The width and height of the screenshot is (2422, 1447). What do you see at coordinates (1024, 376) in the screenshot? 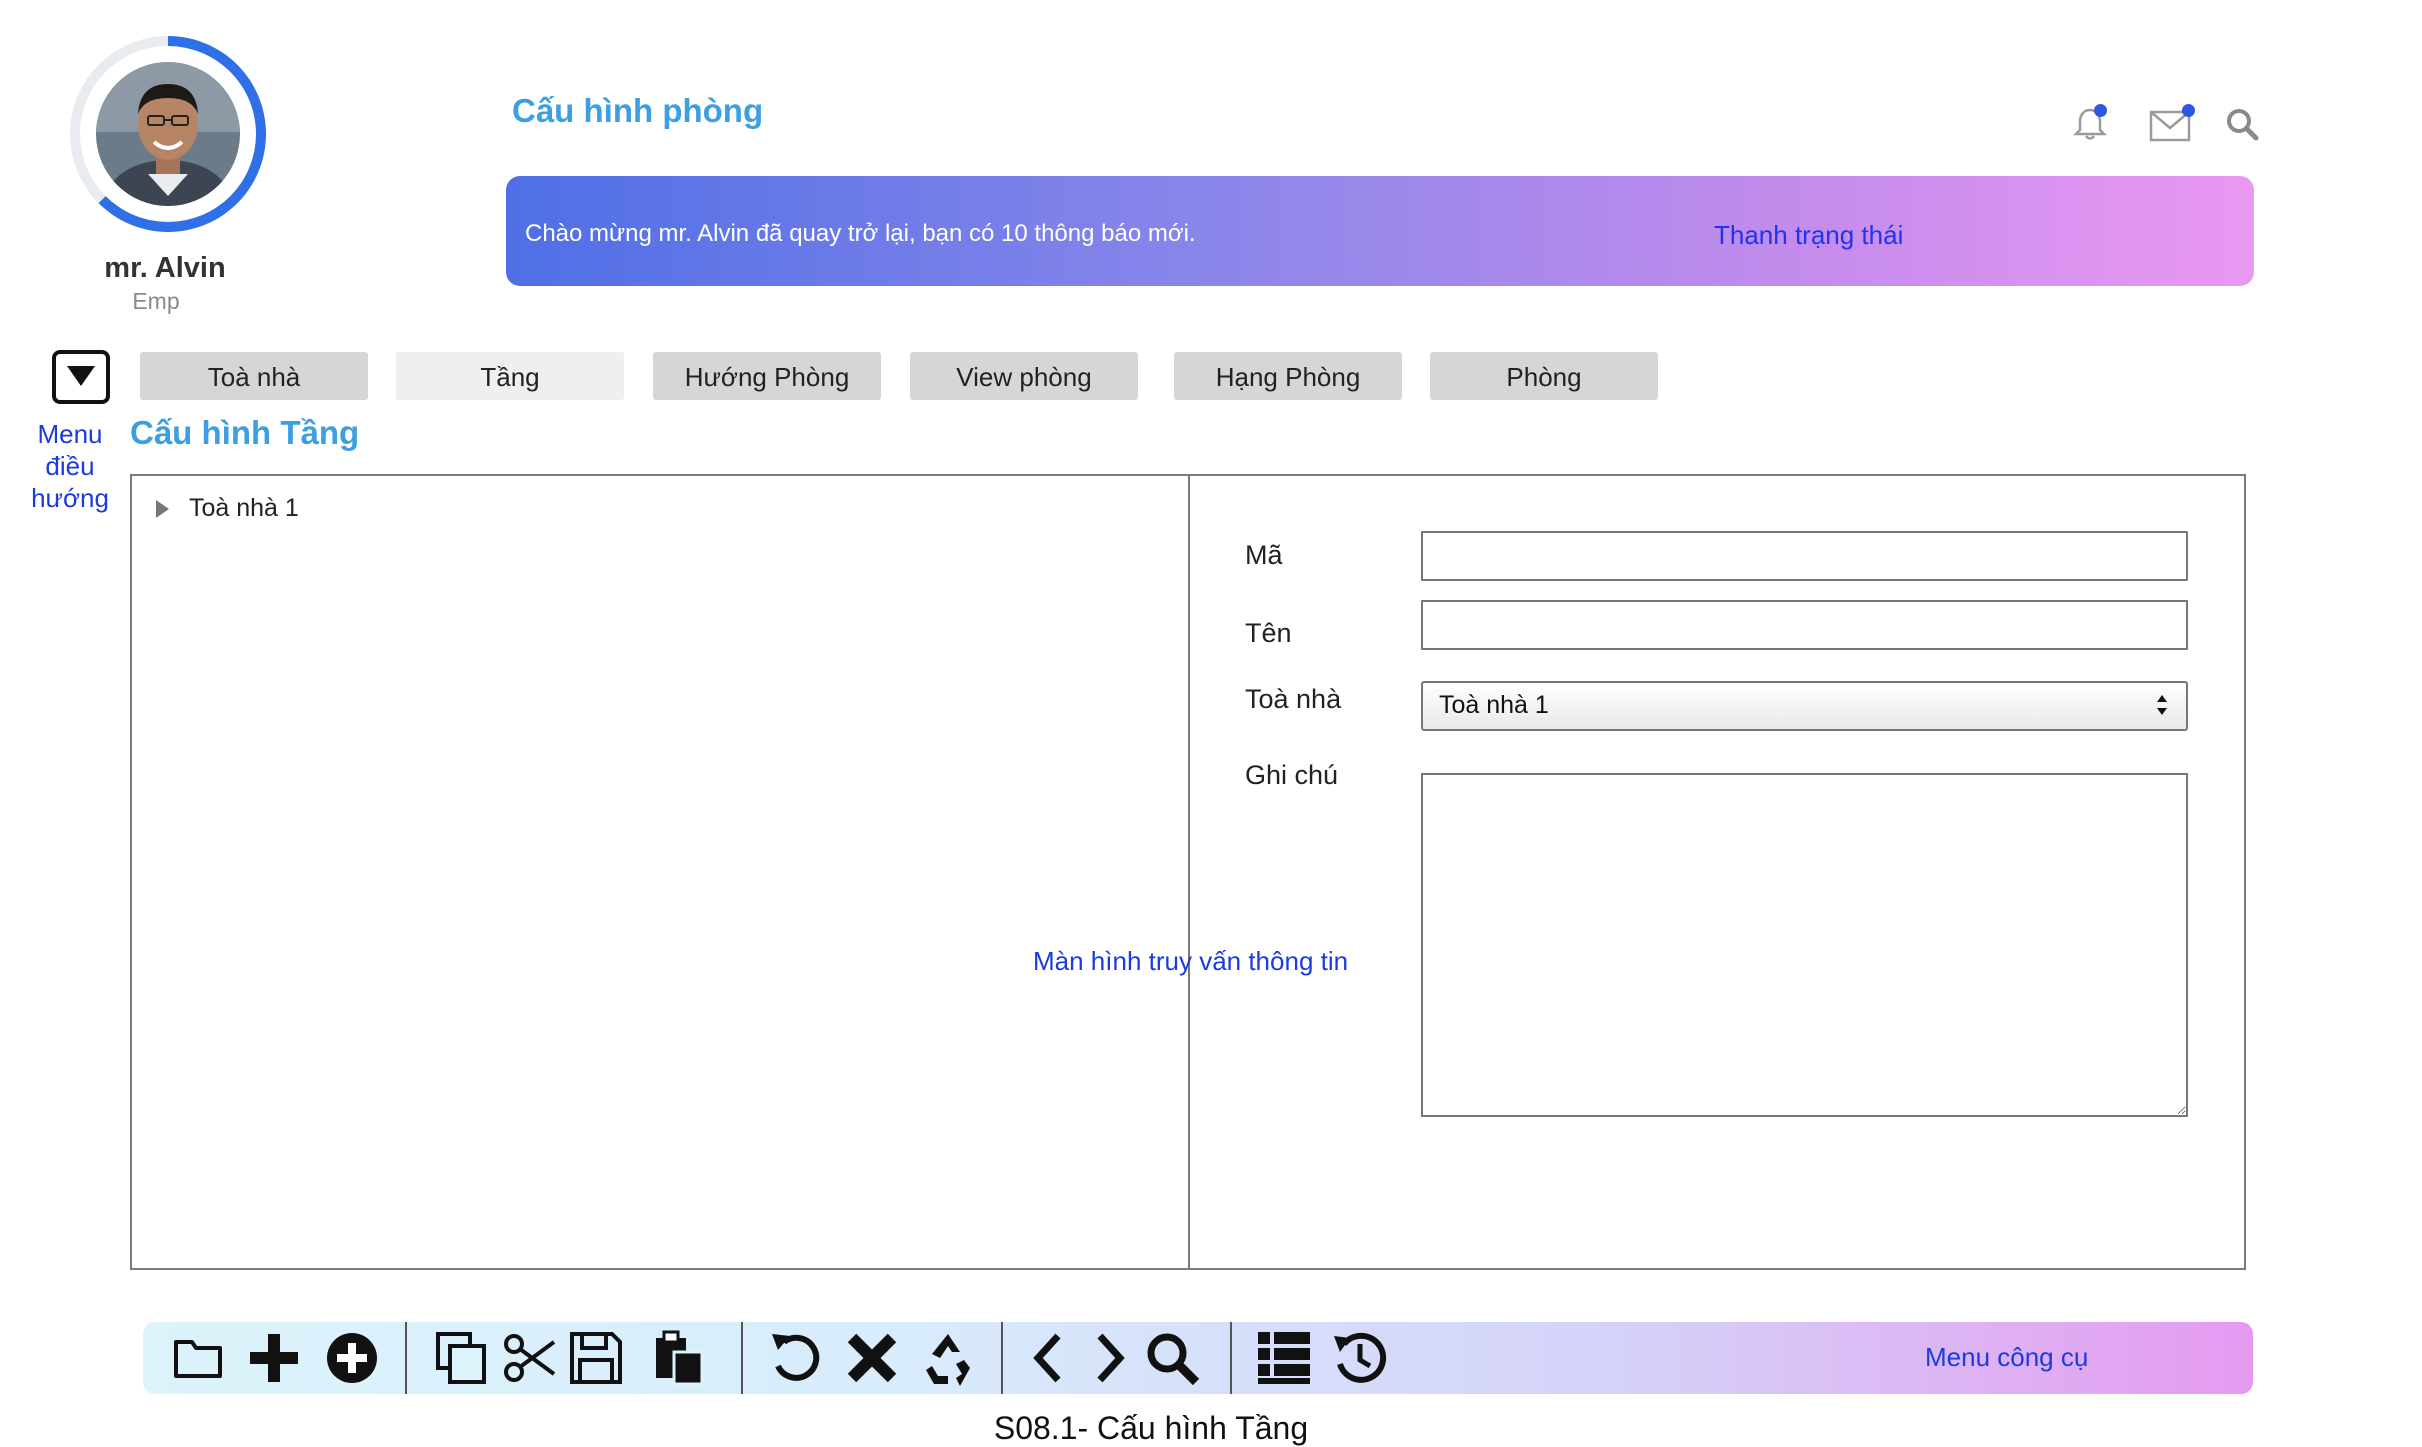
I see `tab-room-view: View phòng` at bounding box center [1024, 376].